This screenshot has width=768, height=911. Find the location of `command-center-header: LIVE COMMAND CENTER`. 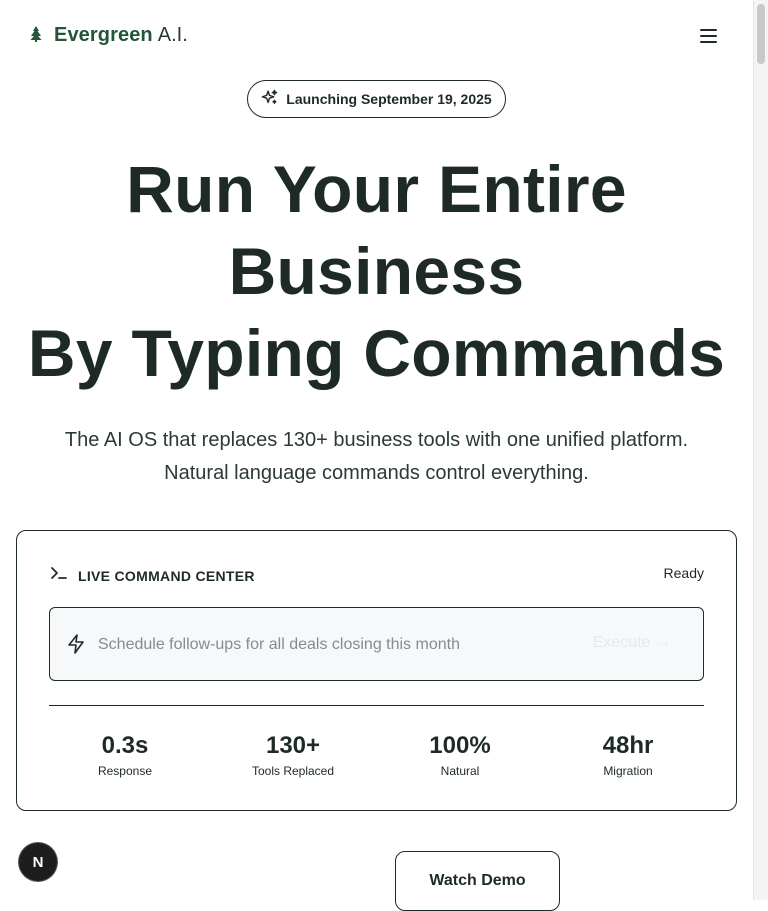

command-center-header: LIVE COMMAND CENTER is located at coordinates (152, 575).